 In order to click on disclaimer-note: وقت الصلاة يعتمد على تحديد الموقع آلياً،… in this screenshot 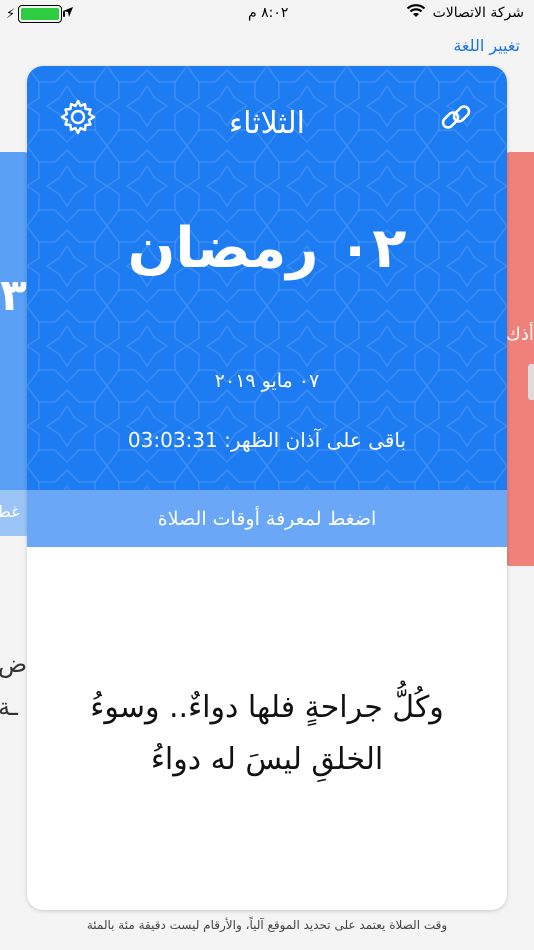, I will do `click(267, 925)`.